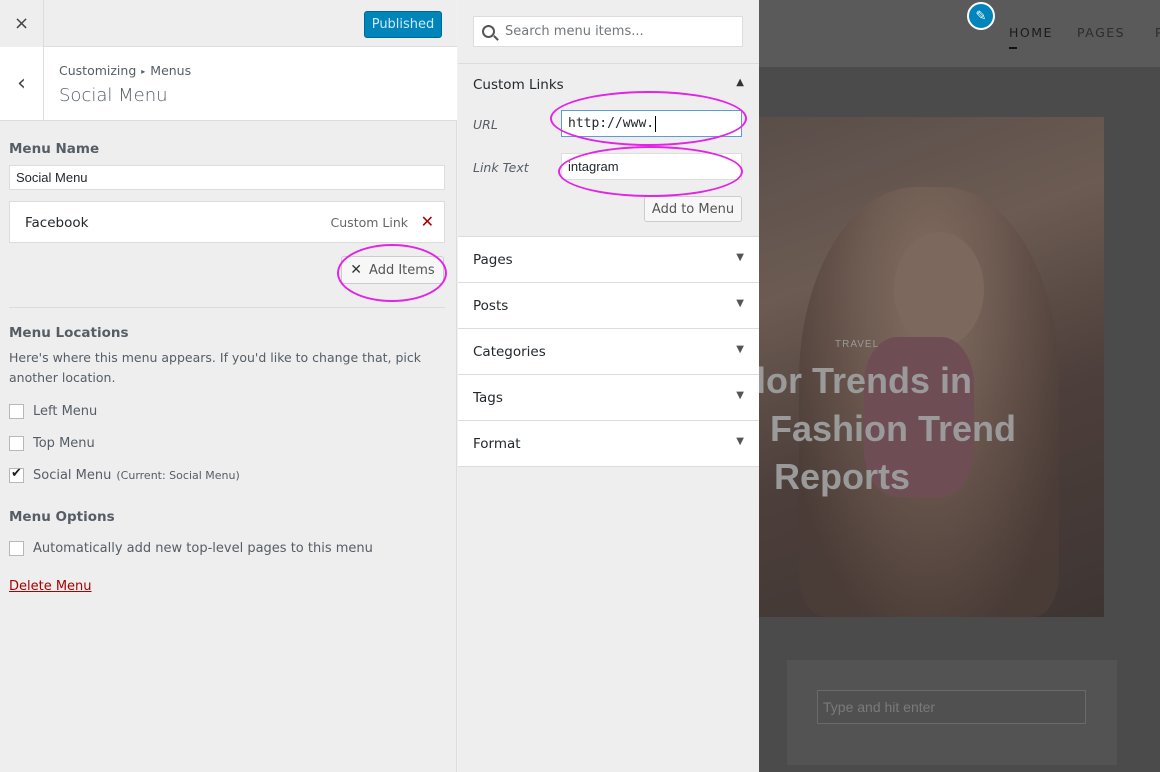  Describe the element at coordinates (501, 167) in the screenshot. I see `link-text-label: Link Text` at that location.